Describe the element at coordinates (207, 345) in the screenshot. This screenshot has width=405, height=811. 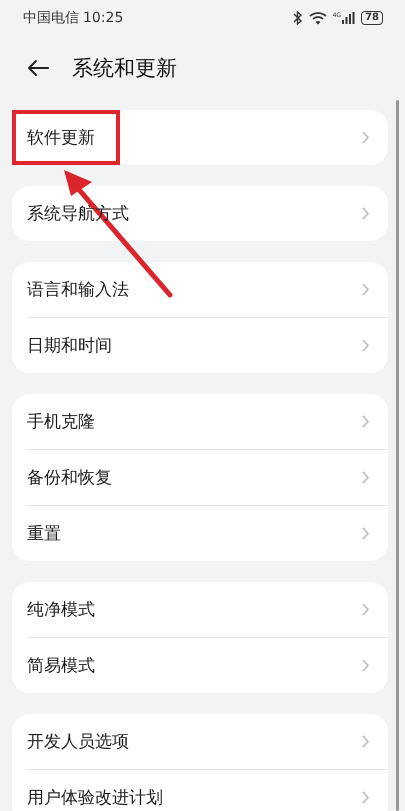
I see `settings-item: 日期和时间` at that location.